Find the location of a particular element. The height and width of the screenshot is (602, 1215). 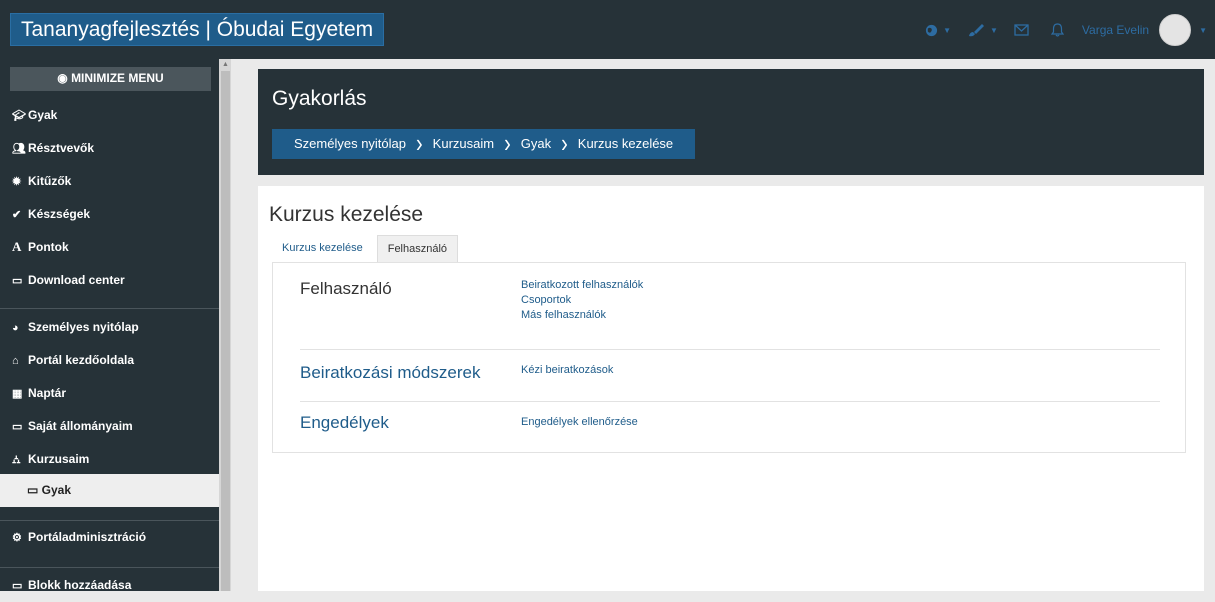

sidebar-item-szemelyes-nyitolap: ◕ Személyes nyitólap is located at coordinates (109, 327).